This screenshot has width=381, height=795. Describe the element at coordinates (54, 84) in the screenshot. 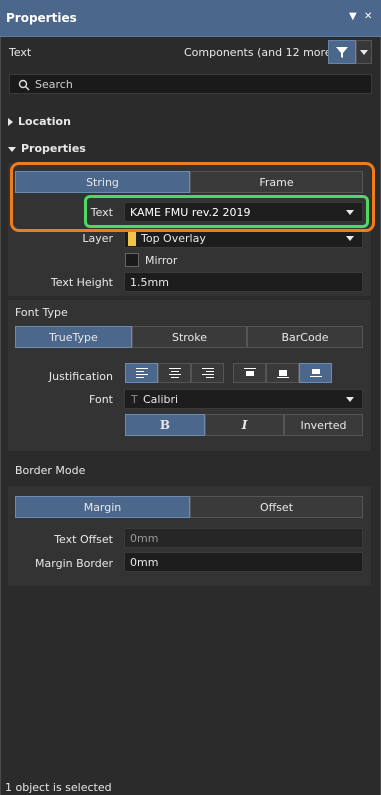

I see `search-placeholder: Search` at that location.